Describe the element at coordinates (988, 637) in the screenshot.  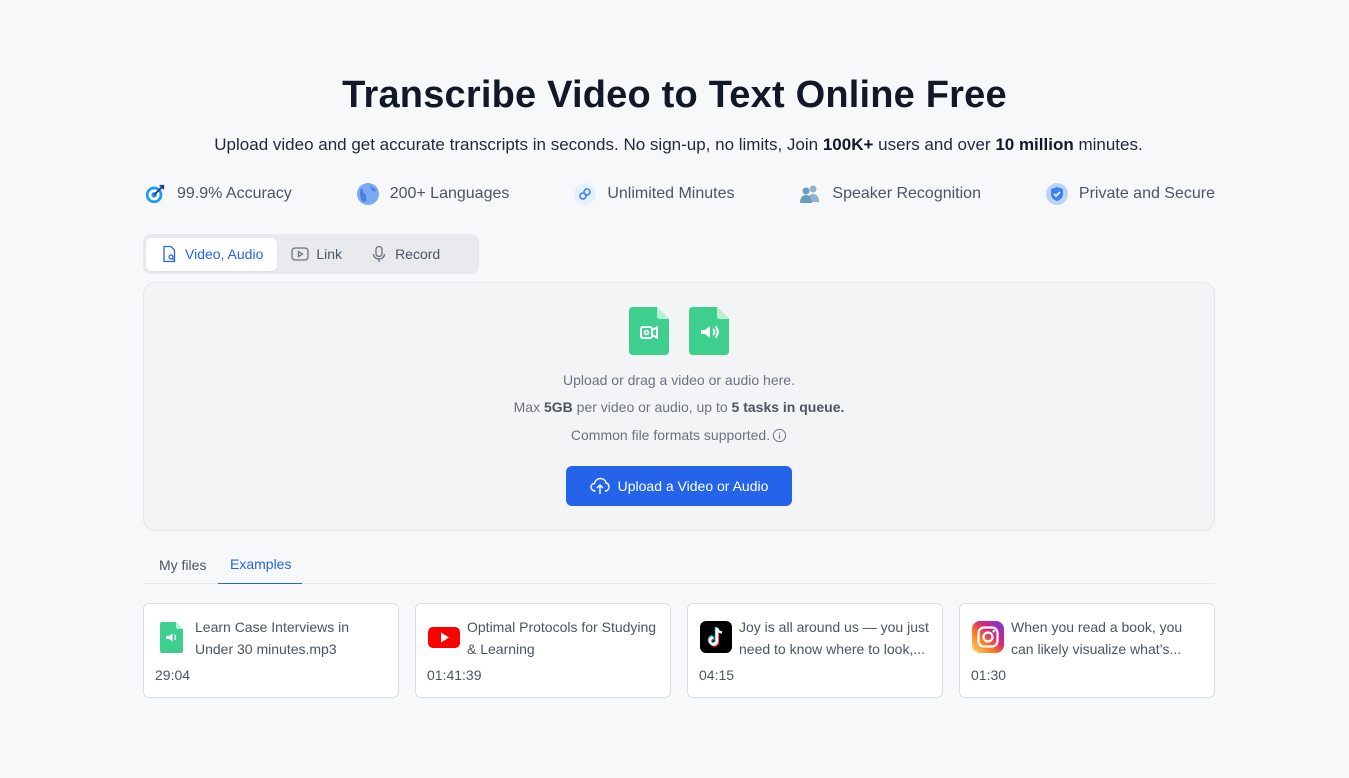
I see `instagram-icon` at that location.